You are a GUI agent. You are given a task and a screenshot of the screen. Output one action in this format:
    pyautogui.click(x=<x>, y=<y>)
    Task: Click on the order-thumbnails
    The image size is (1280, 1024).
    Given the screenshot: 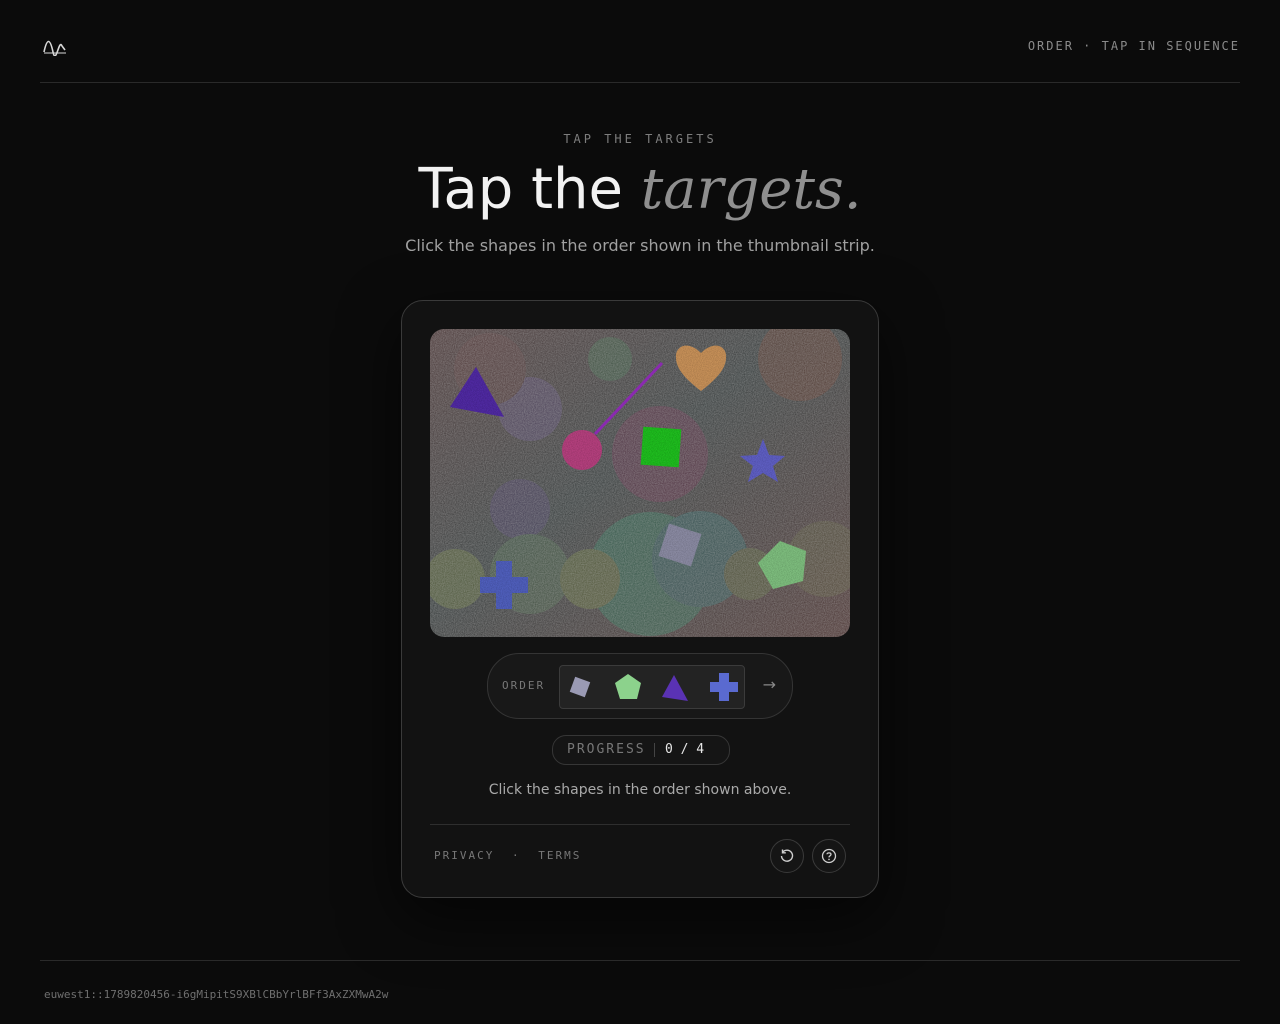 What is the action you would take?
    pyautogui.click(x=652, y=687)
    